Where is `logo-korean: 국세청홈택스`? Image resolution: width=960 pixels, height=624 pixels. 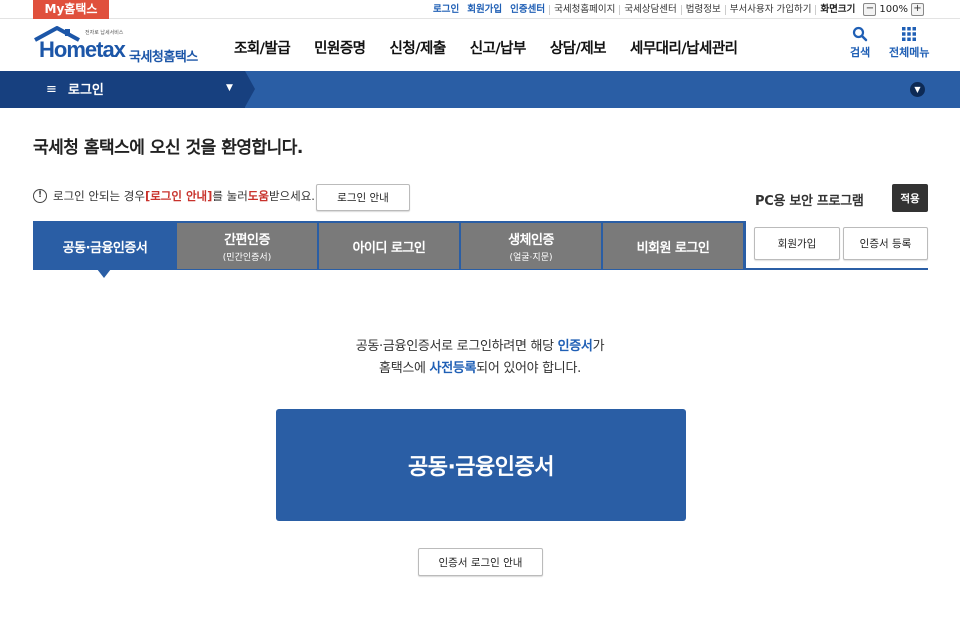
logo-korean: 국세청홈택스 is located at coordinates (163, 57).